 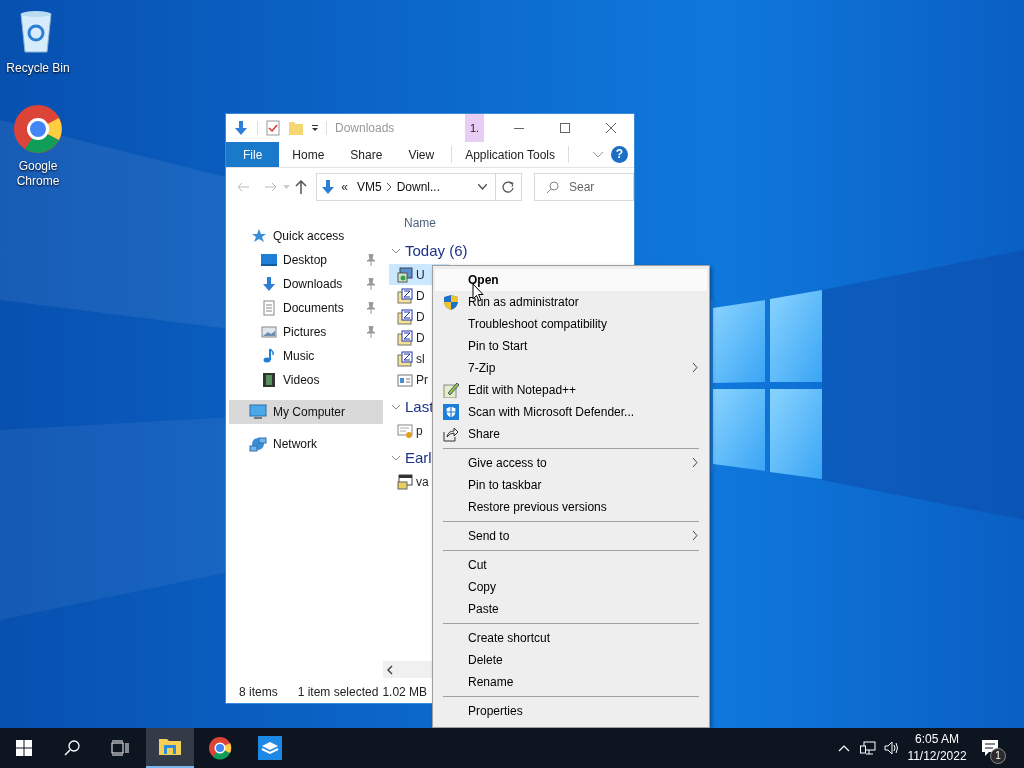 What do you see at coordinates (405, 692) in the screenshot?
I see `status-text: 1.02 MB` at bounding box center [405, 692].